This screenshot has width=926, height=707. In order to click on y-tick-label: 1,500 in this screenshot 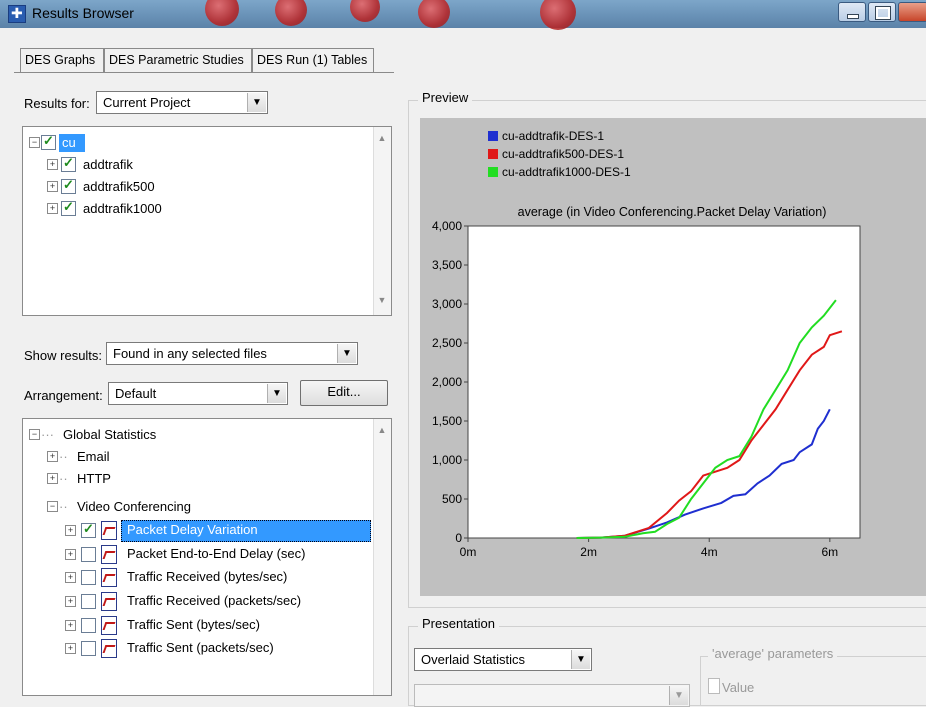, I will do `click(447, 421)`.